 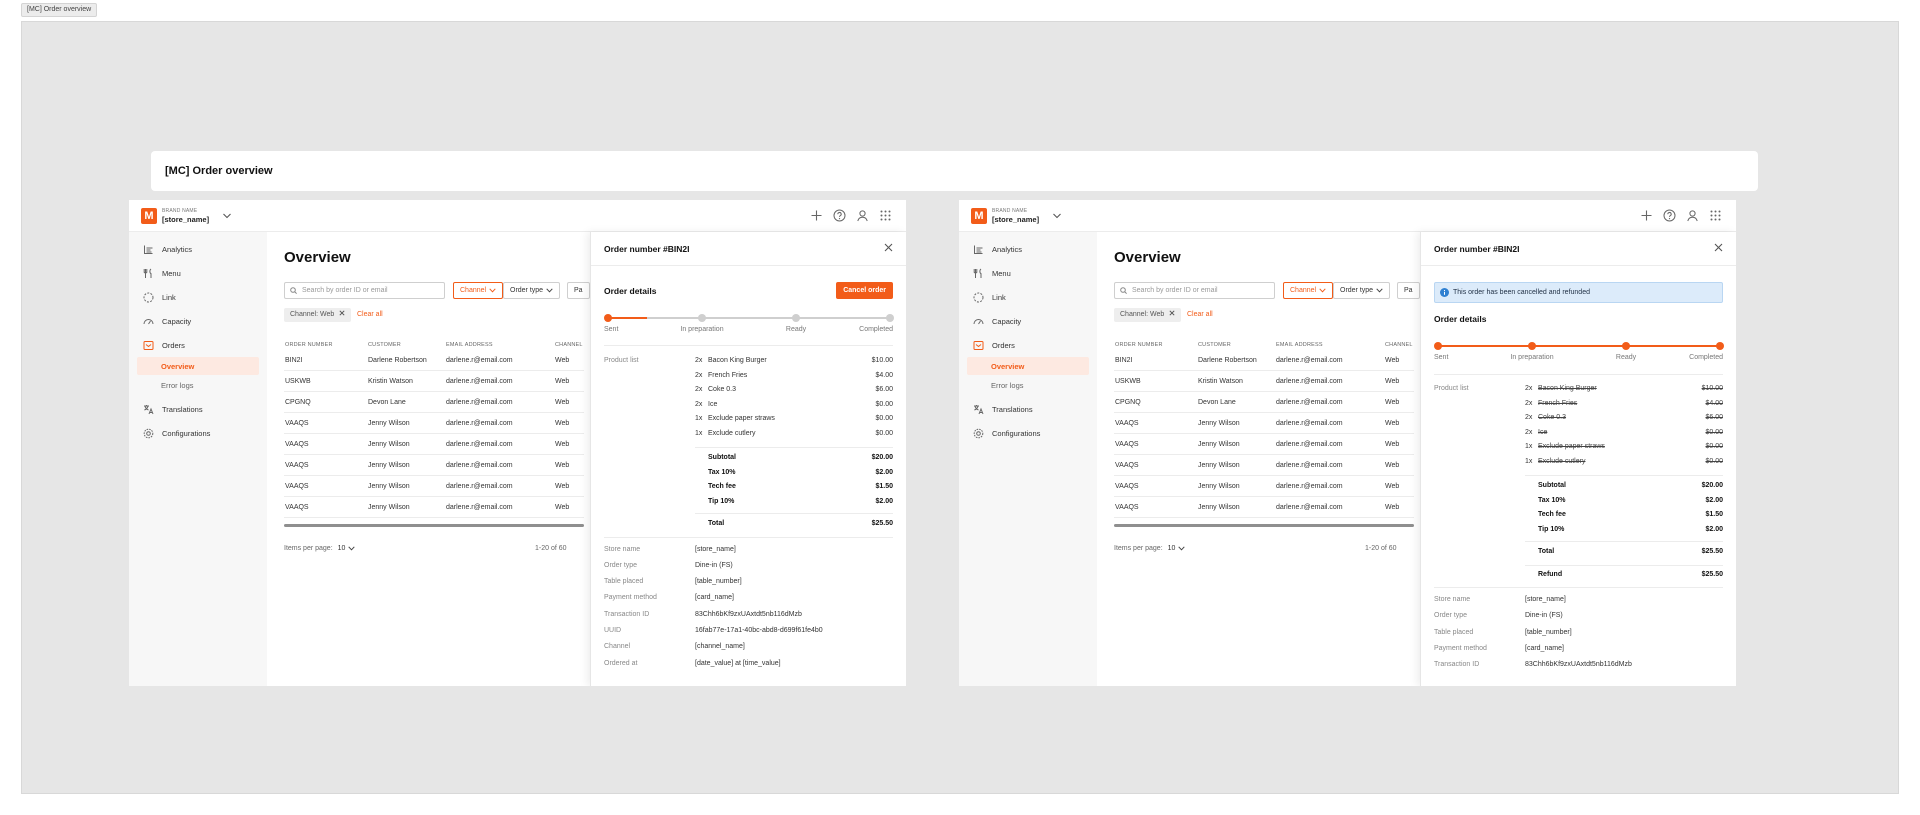 What do you see at coordinates (1381, 548) in the screenshot?
I see `pagination-range: 1-20 of 60` at bounding box center [1381, 548].